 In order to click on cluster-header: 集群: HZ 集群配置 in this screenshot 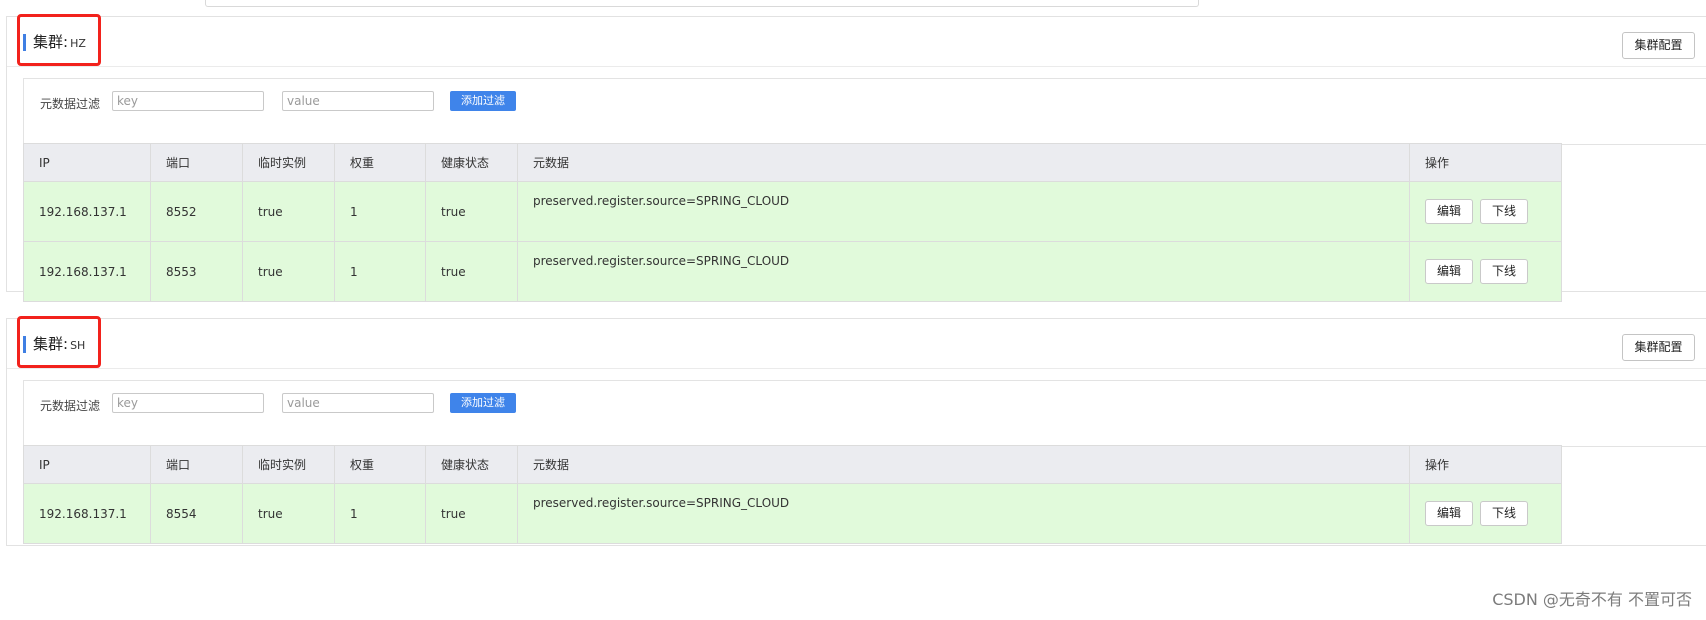, I will do `click(856, 40)`.